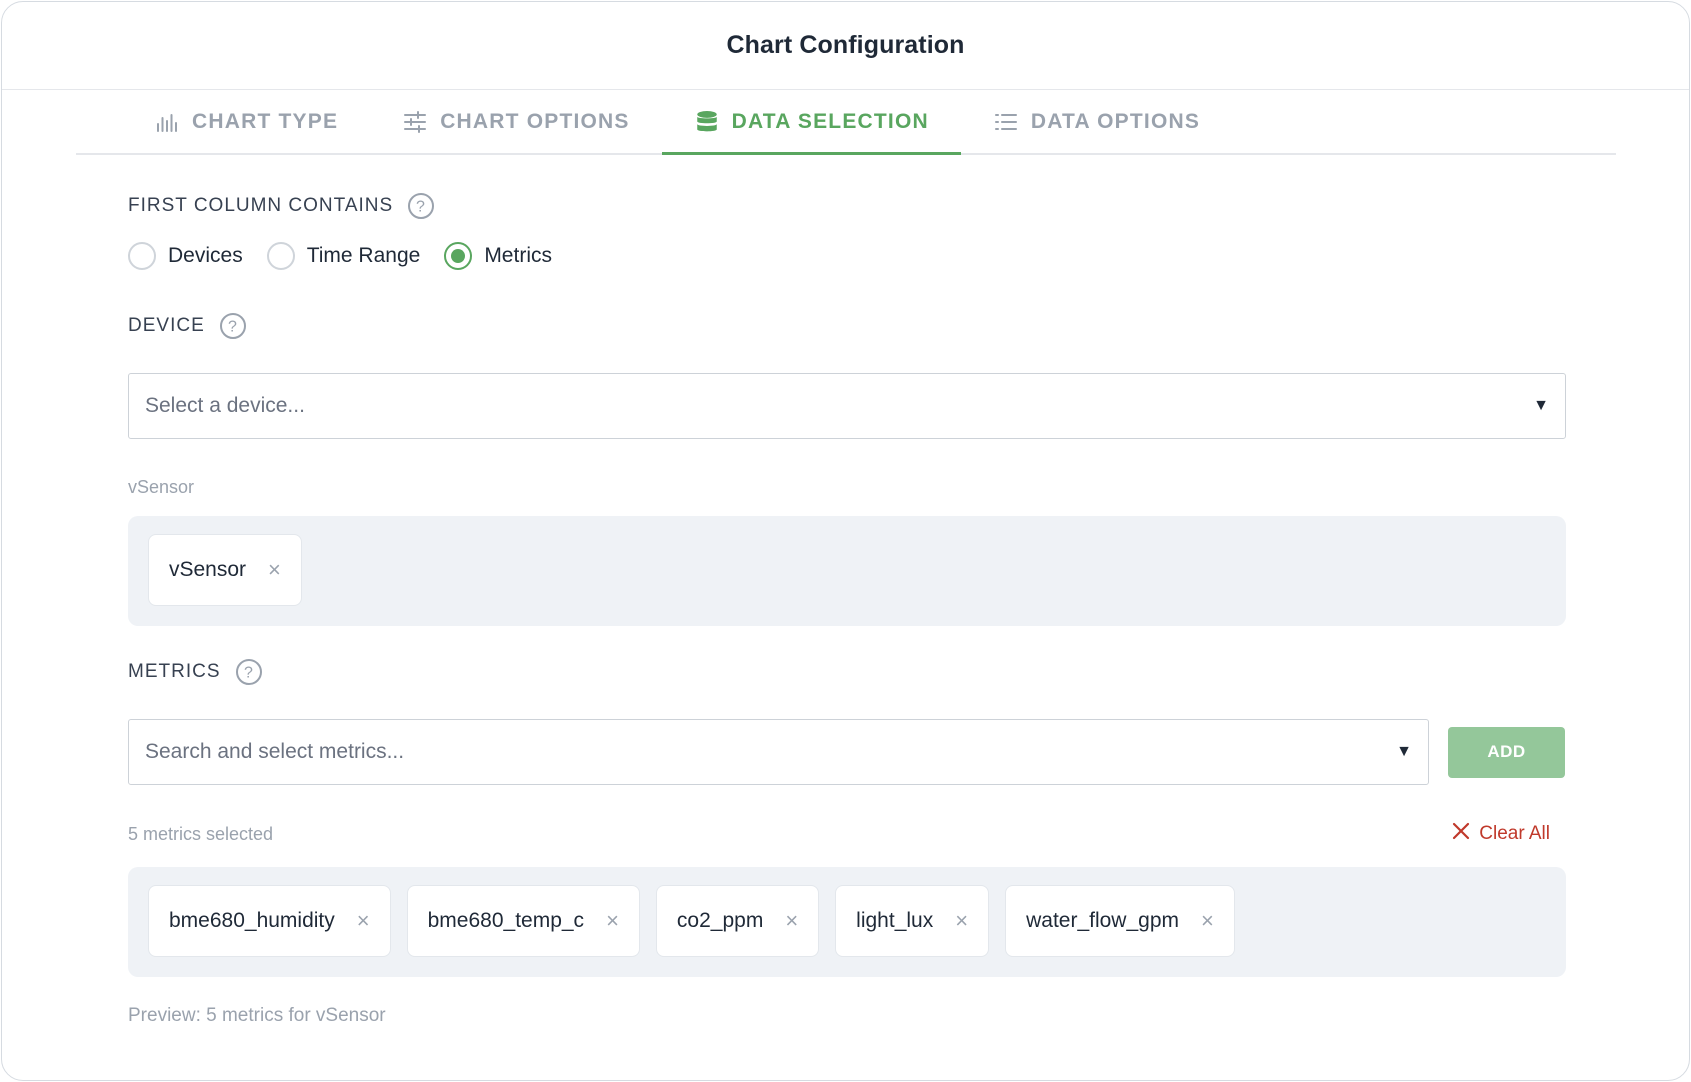 The height and width of the screenshot is (1082, 1691). What do you see at coordinates (415, 122) in the screenshot?
I see `sliders-icon` at bounding box center [415, 122].